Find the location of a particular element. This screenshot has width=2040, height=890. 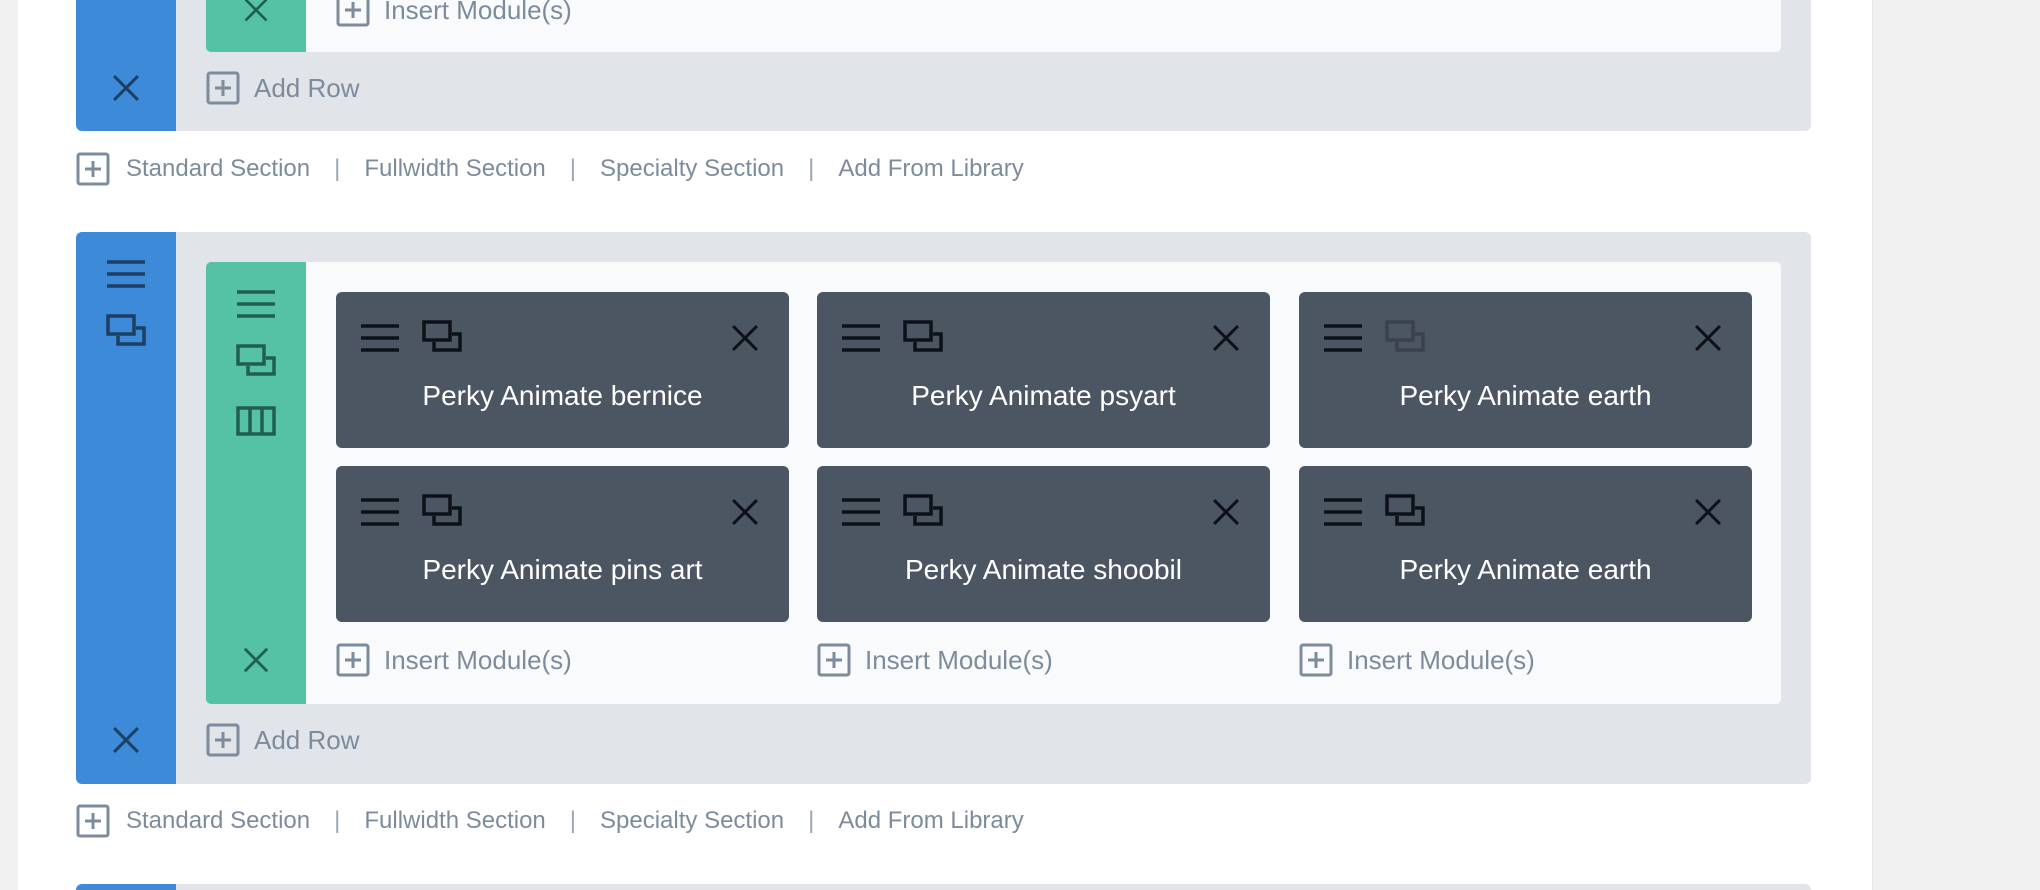

module-card: Perky Animate psyart is located at coordinates (1043, 370).